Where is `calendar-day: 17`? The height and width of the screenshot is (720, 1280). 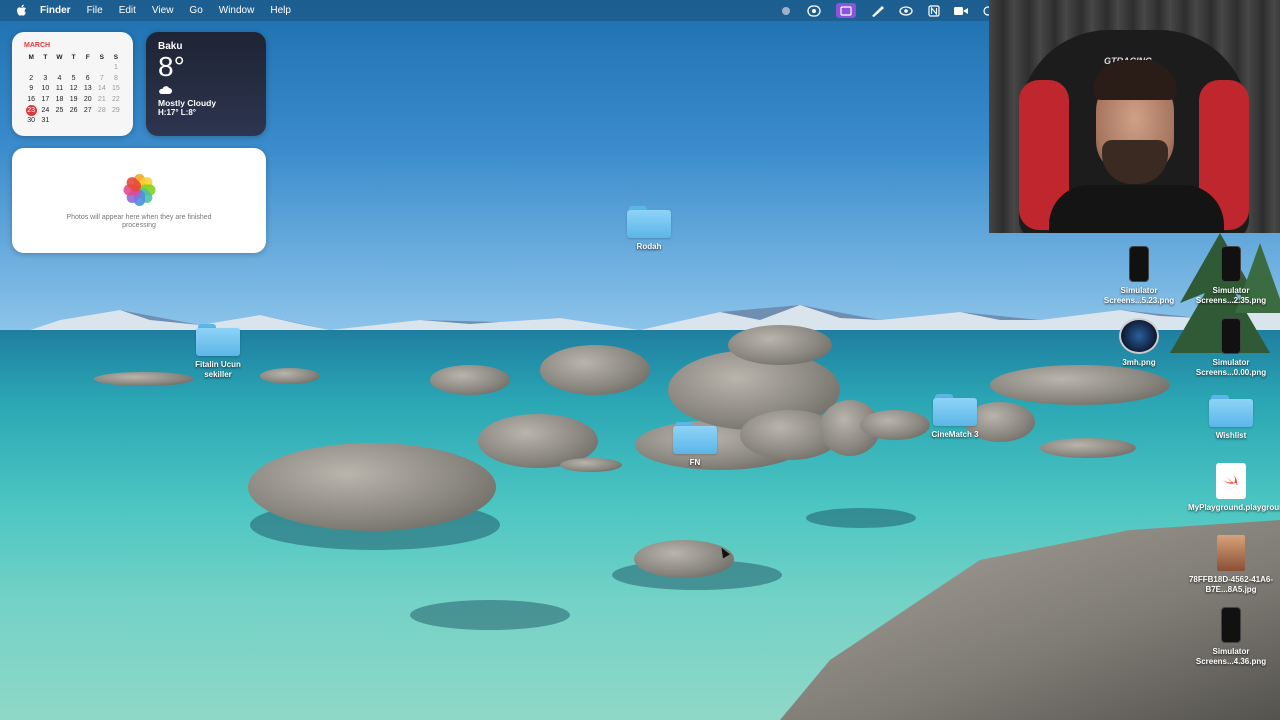 calendar-day: 17 is located at coordinates (45, 99).